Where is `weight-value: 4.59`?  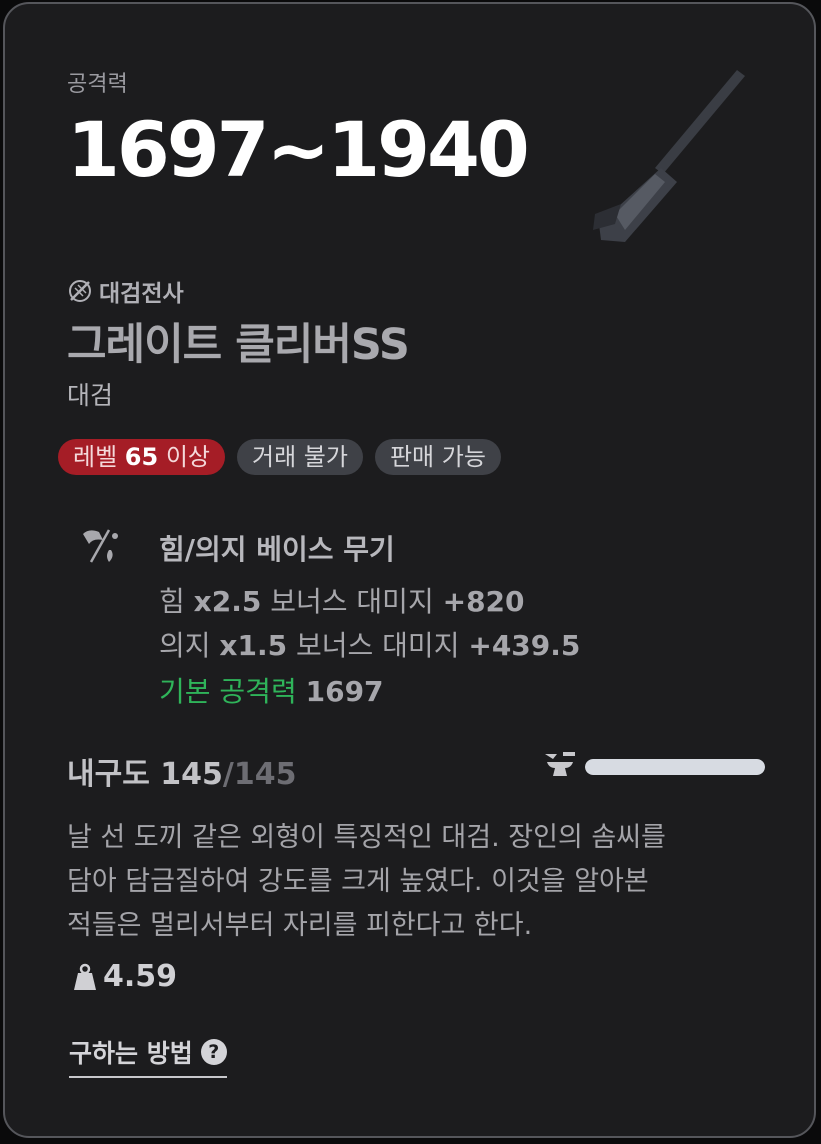 weight-value: 4.59 is located at coordinates (140, 976).